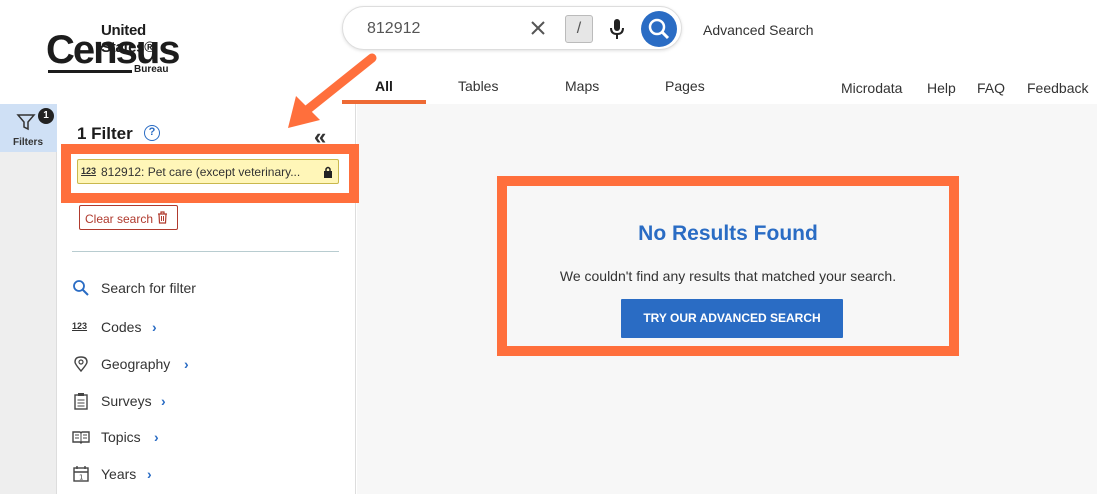  I want to click on search-for-filter-label: Search for filter, so click(148, 288).